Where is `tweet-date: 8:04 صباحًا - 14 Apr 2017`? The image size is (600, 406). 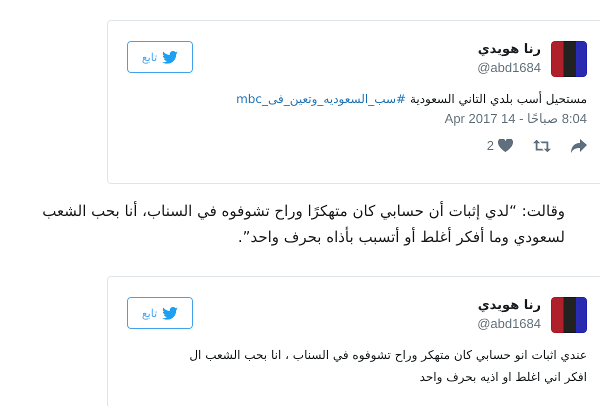
tweet-date: 8:04 صباحًا - 14 Apr 2017 is located at coordinates (357, 118).